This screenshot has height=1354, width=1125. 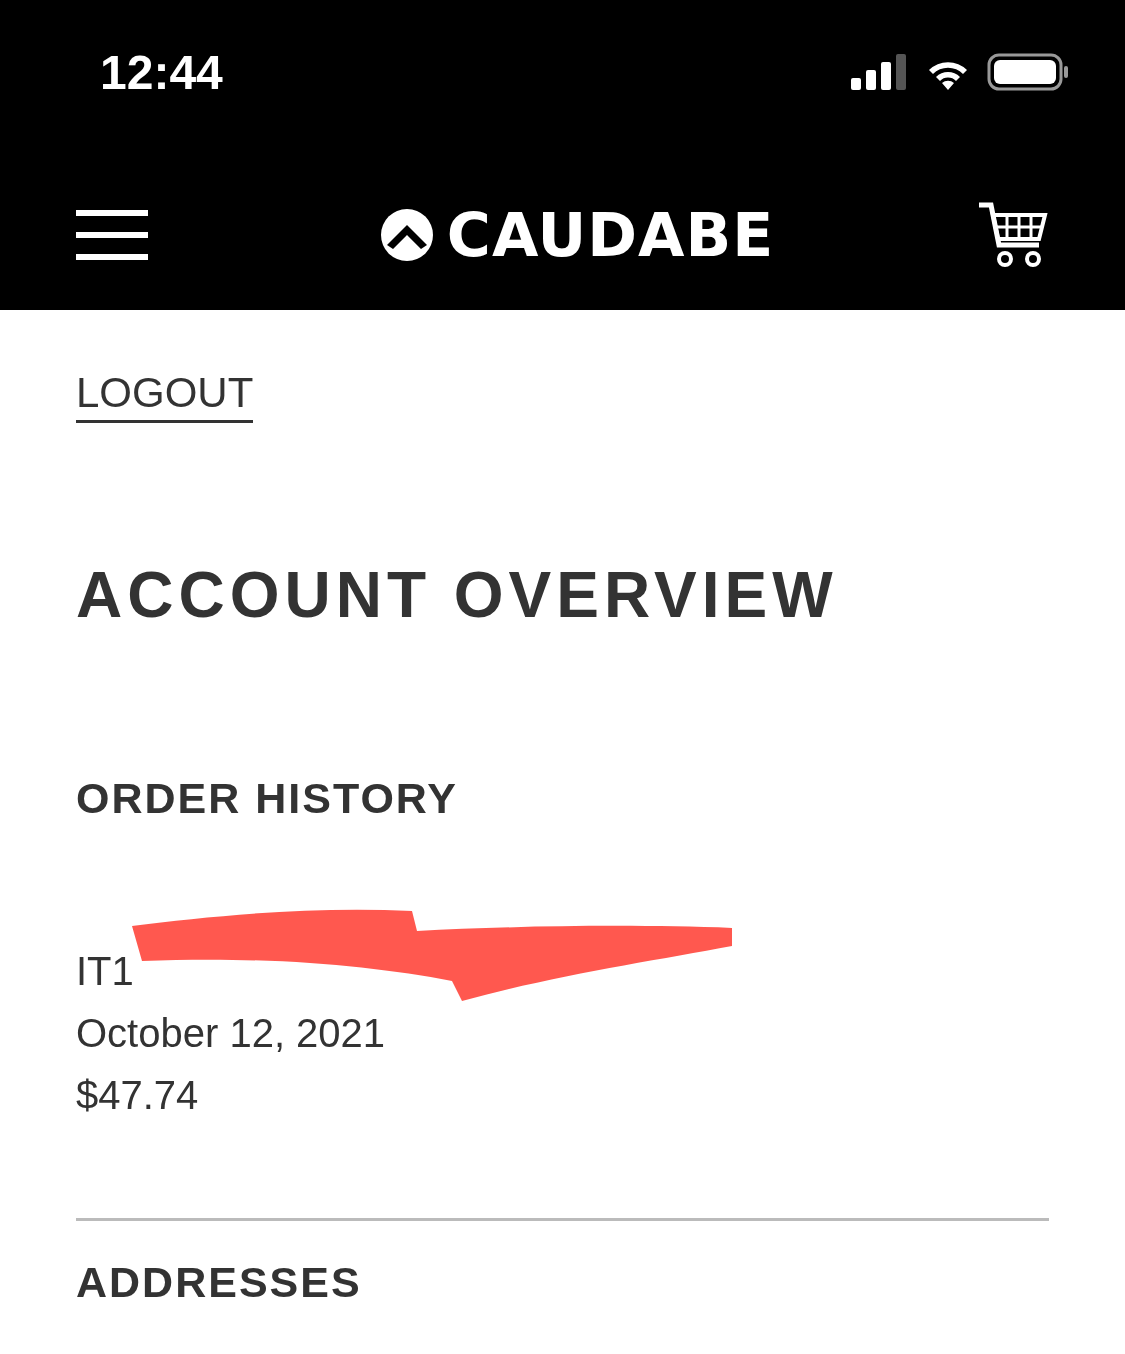 What do you see at coordinates (165, 397) in the screenshot?
I see `logout-link: LOGOUT` at bounding box center [165, 397].